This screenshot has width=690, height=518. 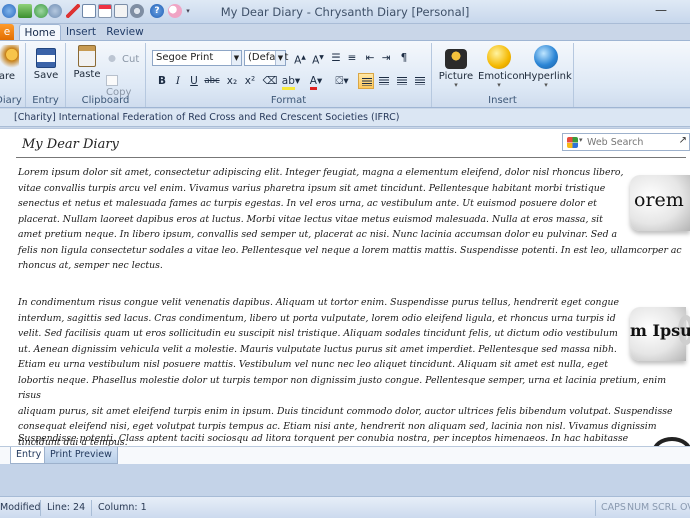 What do you see at coordinates (456, 59) in the screenshot?
I see `picture-icon` at bounding box center [456, 59].